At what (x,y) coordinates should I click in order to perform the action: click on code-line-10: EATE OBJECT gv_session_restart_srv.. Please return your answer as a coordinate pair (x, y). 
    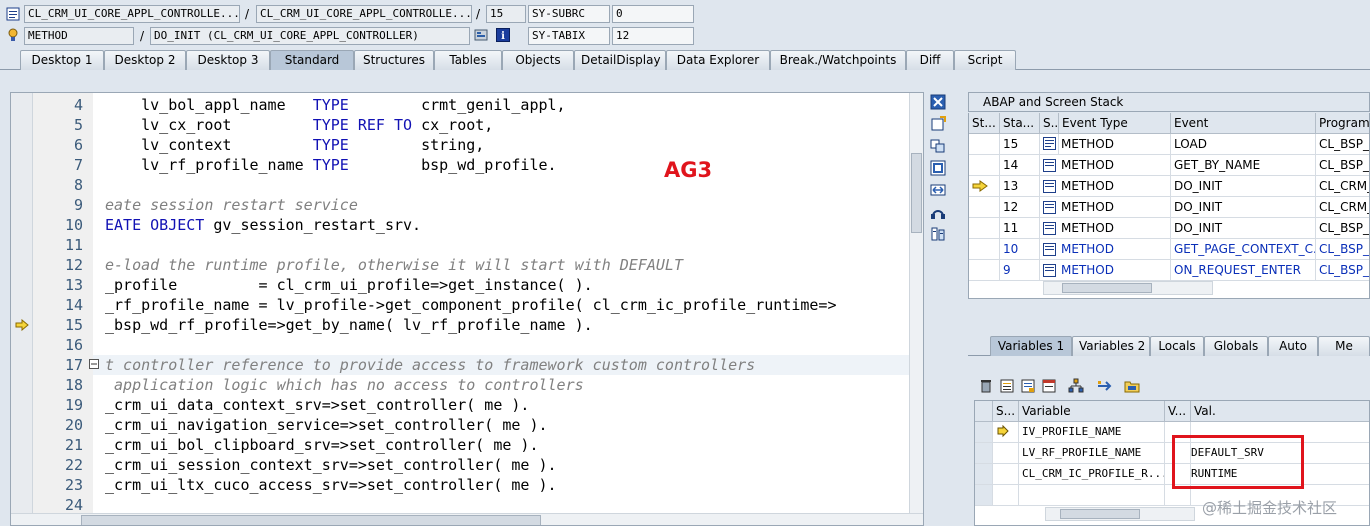
    Looking at the image, I should click on (263, 225).